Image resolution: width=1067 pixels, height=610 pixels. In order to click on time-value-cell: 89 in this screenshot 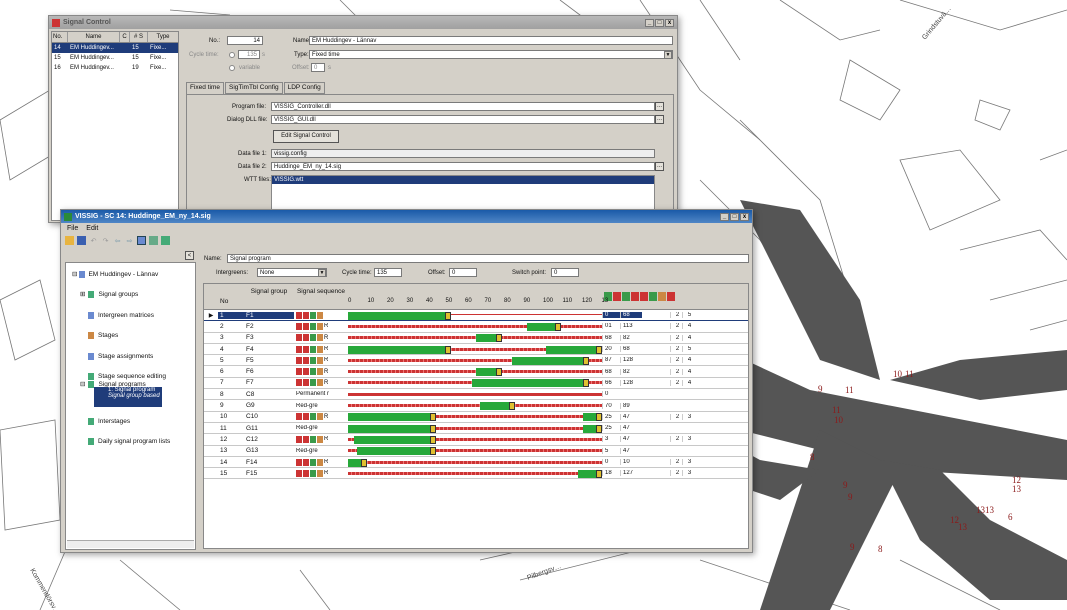, I will do `click(631, 405)`.